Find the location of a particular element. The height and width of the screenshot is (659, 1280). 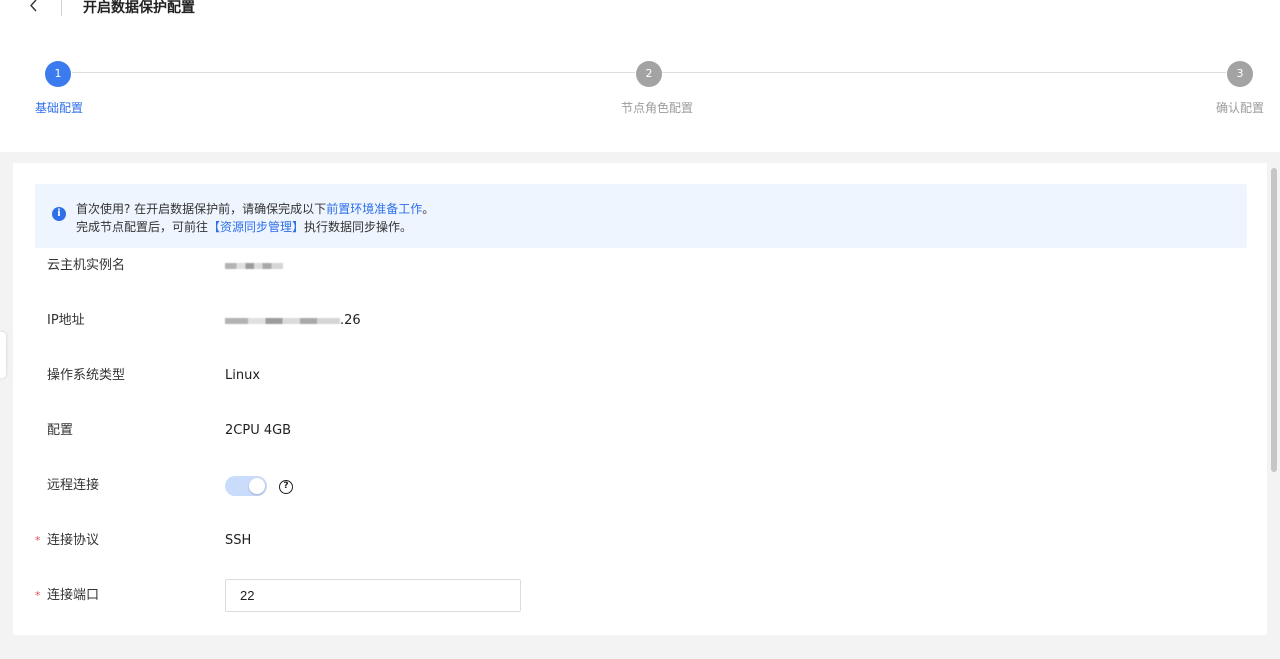

notice-line-1: 首次使用? 在开启数据保护前，请确保完成以下前置环境准备工作。 is located at coordinates (255, 209).